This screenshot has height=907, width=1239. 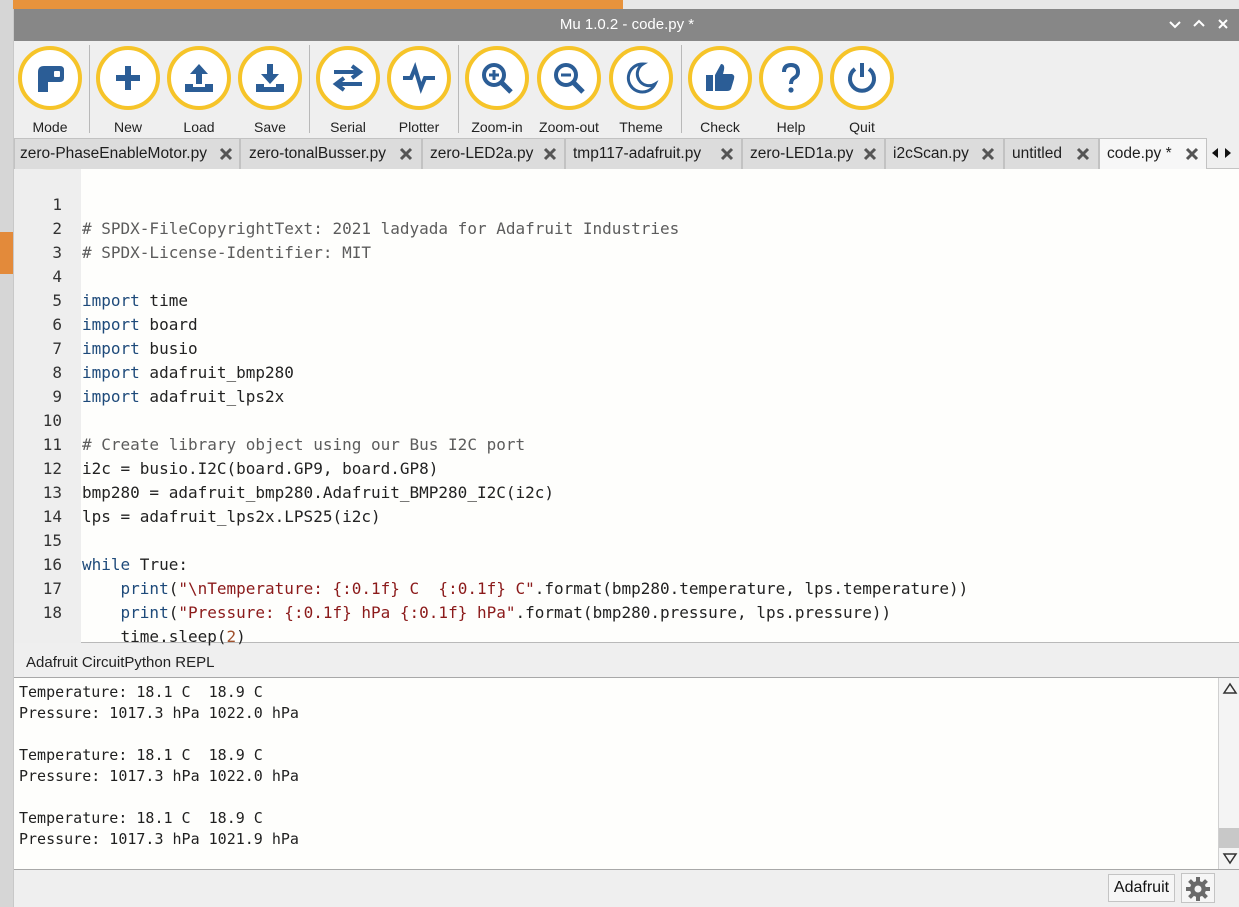 What do you see at coordinates (637, 153) in the screenshot?
I see `tab-label: tmp117-adafruit.py` at bounding box center [637, 153].